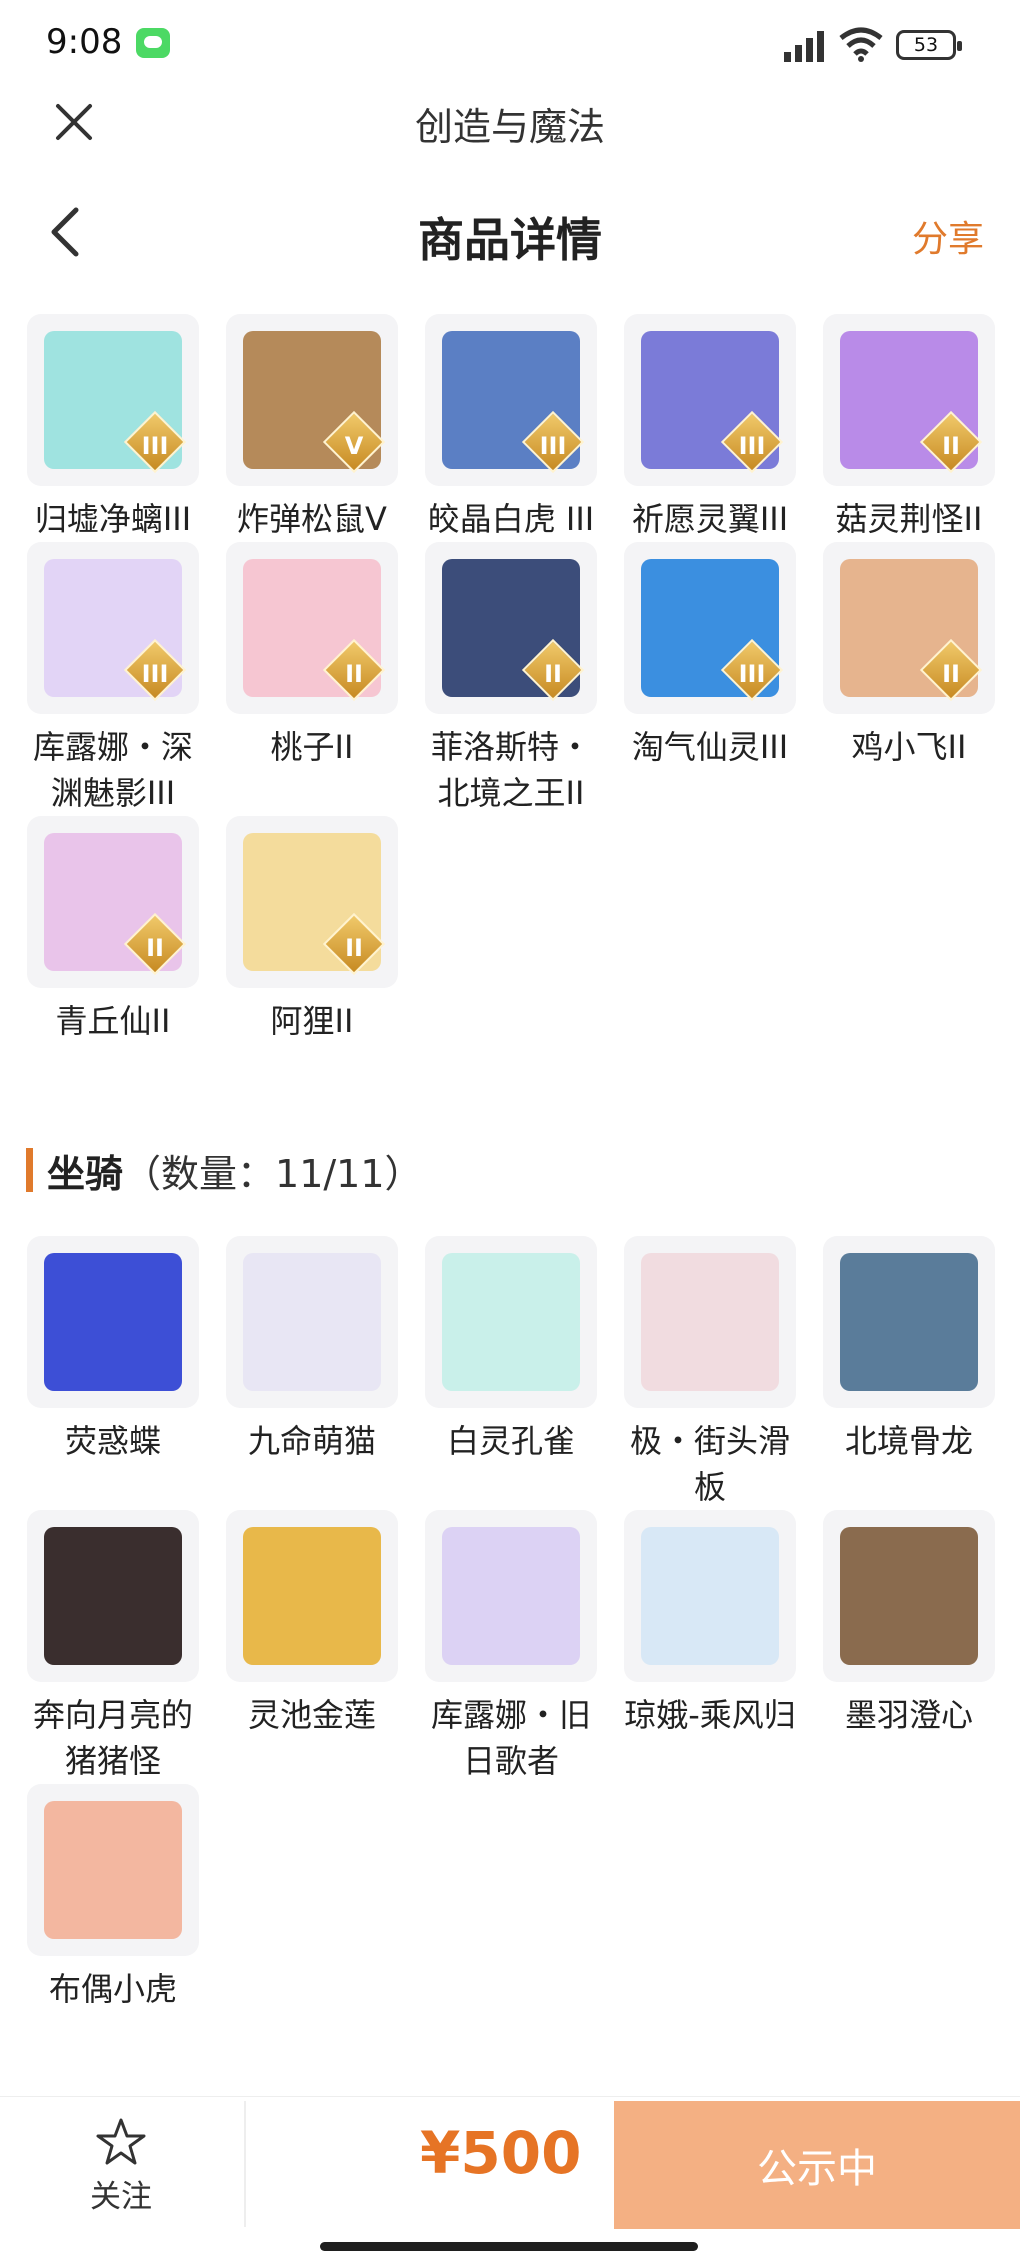 This screenshot has width=1020, height=2267. I want to click on pet-item: II 青丘仙II, so click(113, 930).